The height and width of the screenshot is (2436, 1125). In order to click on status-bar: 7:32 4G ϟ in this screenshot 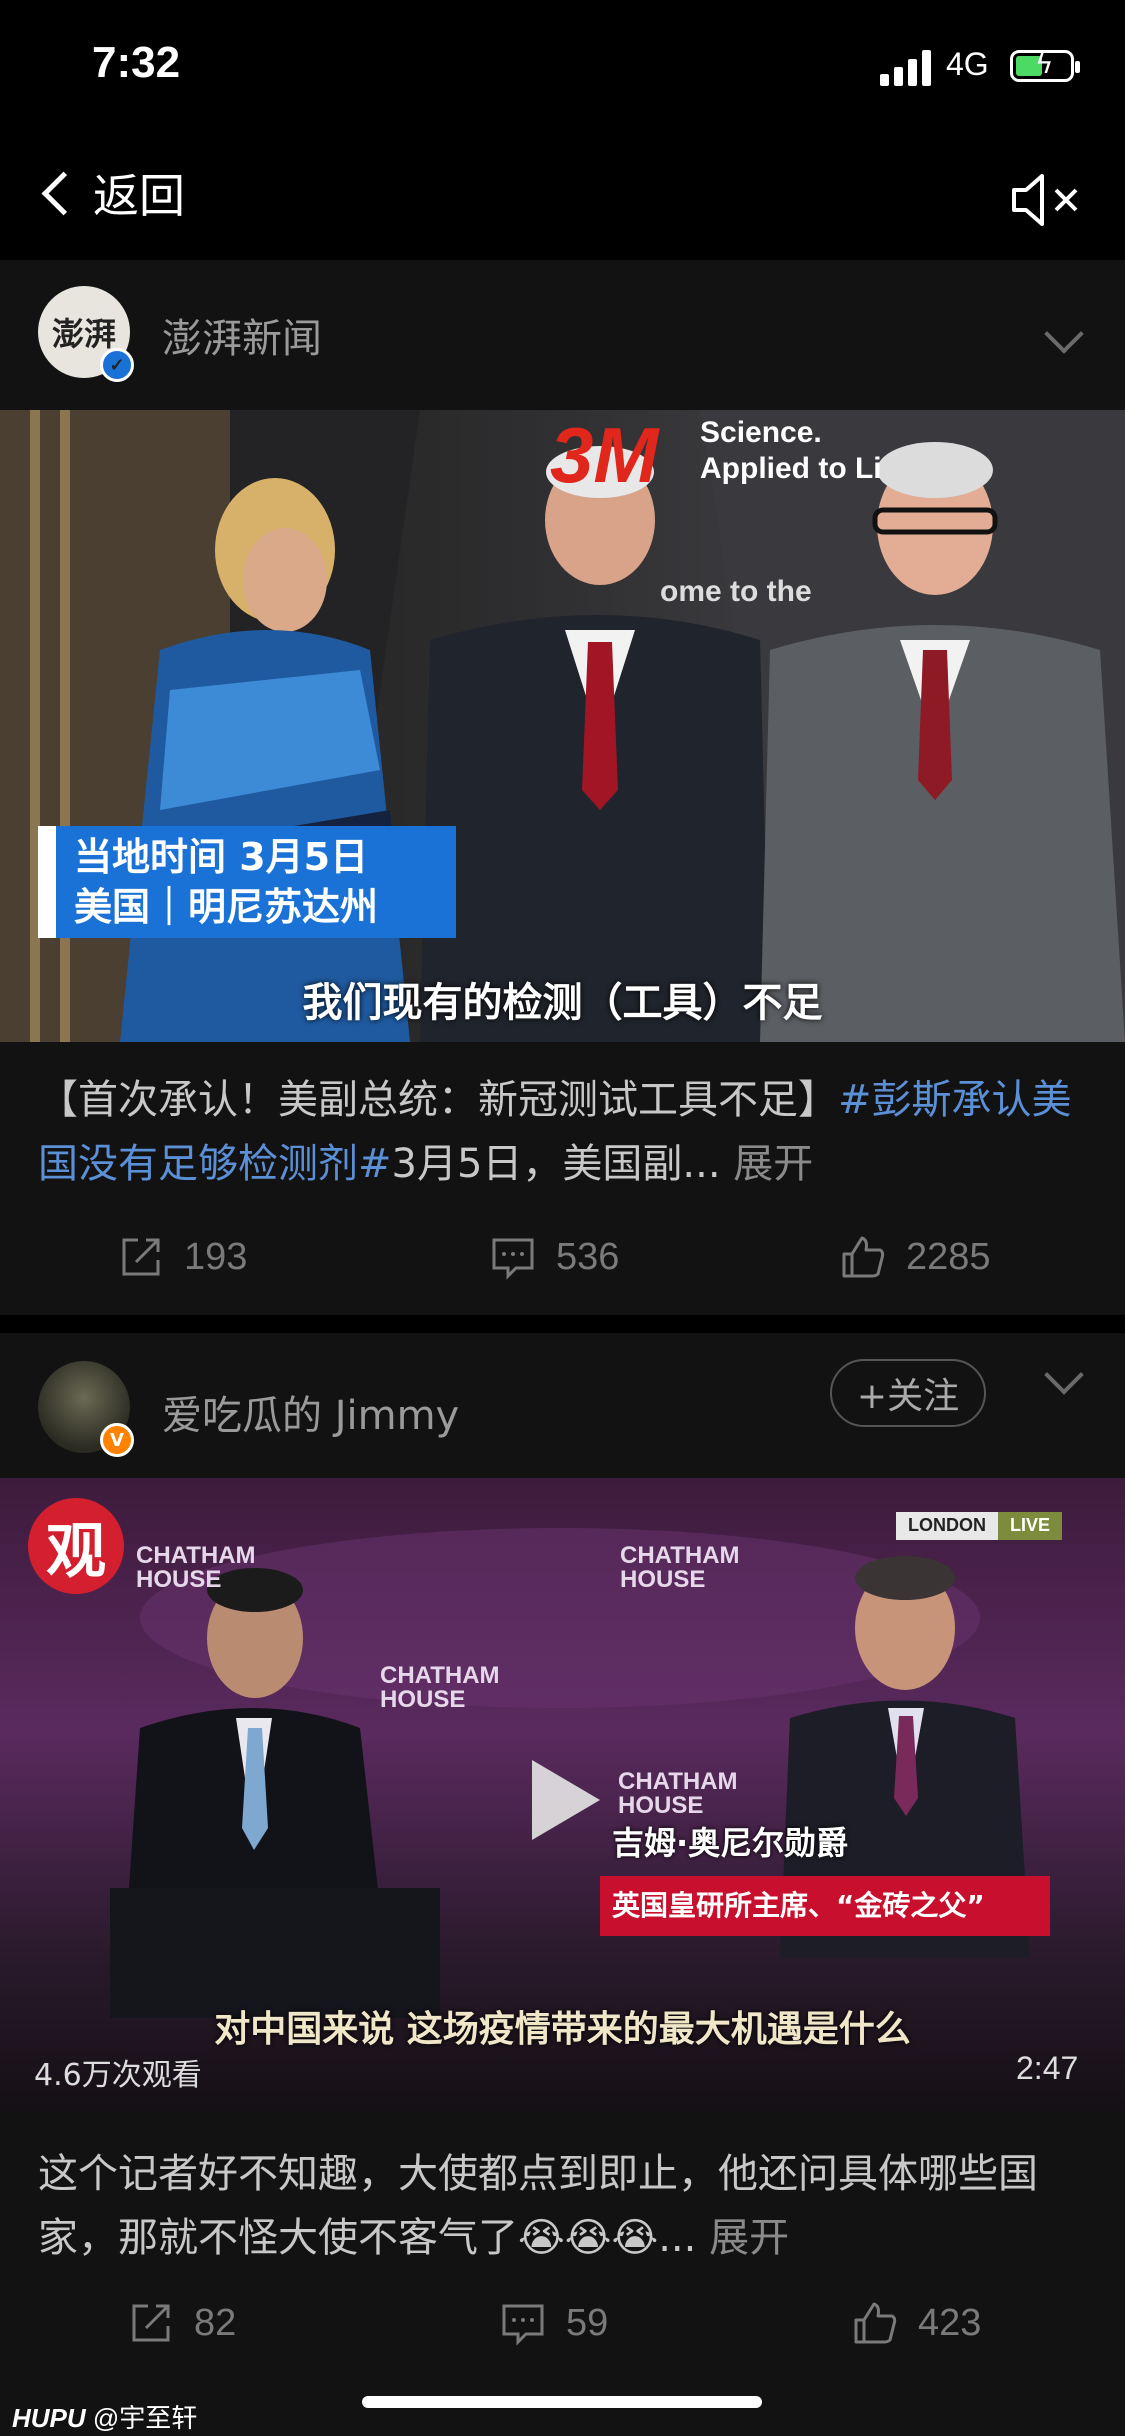, I will do `click(562, 65)`.